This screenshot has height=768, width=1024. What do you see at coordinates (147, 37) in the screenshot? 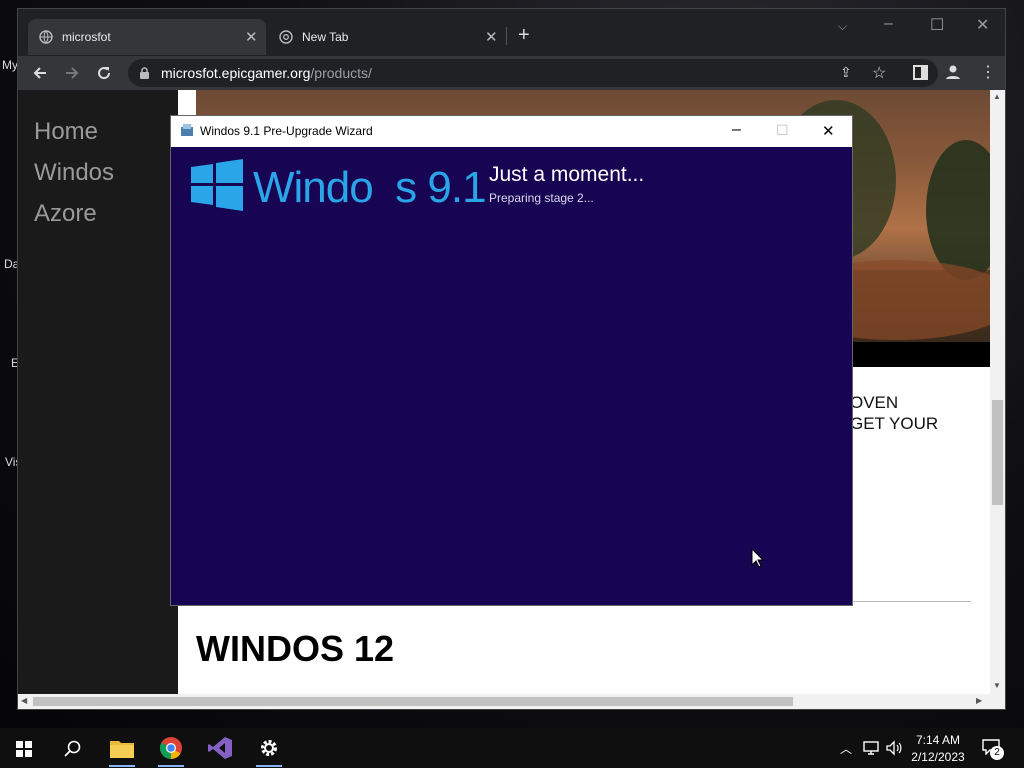
I see `tab-microsfot: microsfot ✕` at bounding box center [147, 37].